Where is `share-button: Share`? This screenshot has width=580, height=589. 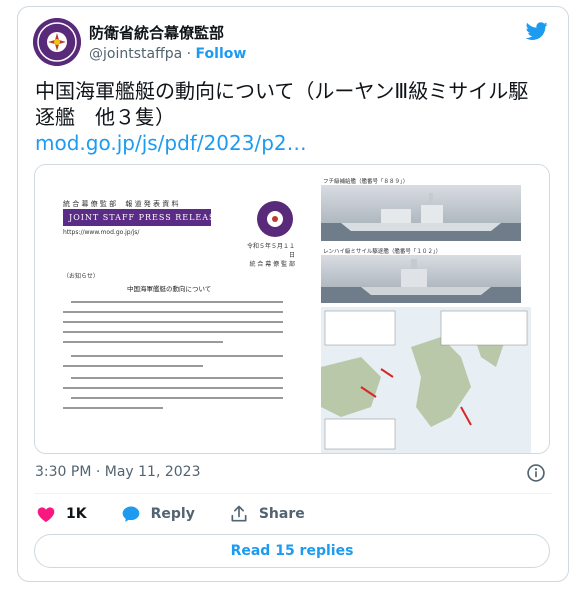 share-button: Share is located at coordinates (267, 514).